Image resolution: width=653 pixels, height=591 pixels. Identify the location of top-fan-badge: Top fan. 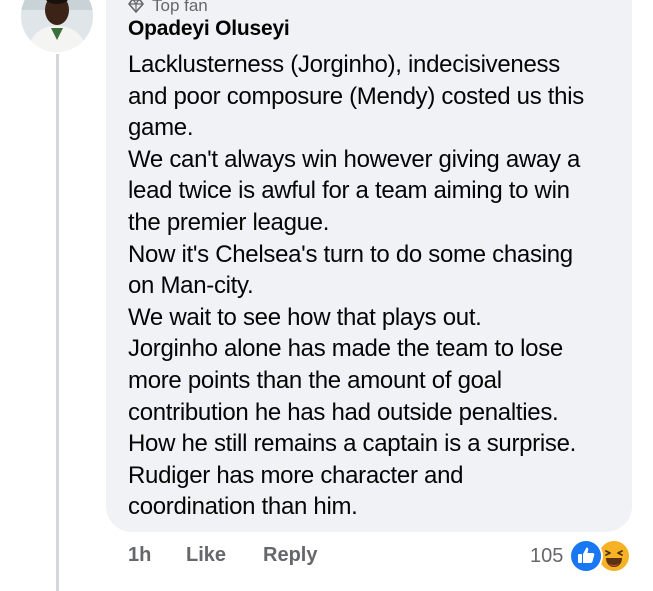
(168, 8).